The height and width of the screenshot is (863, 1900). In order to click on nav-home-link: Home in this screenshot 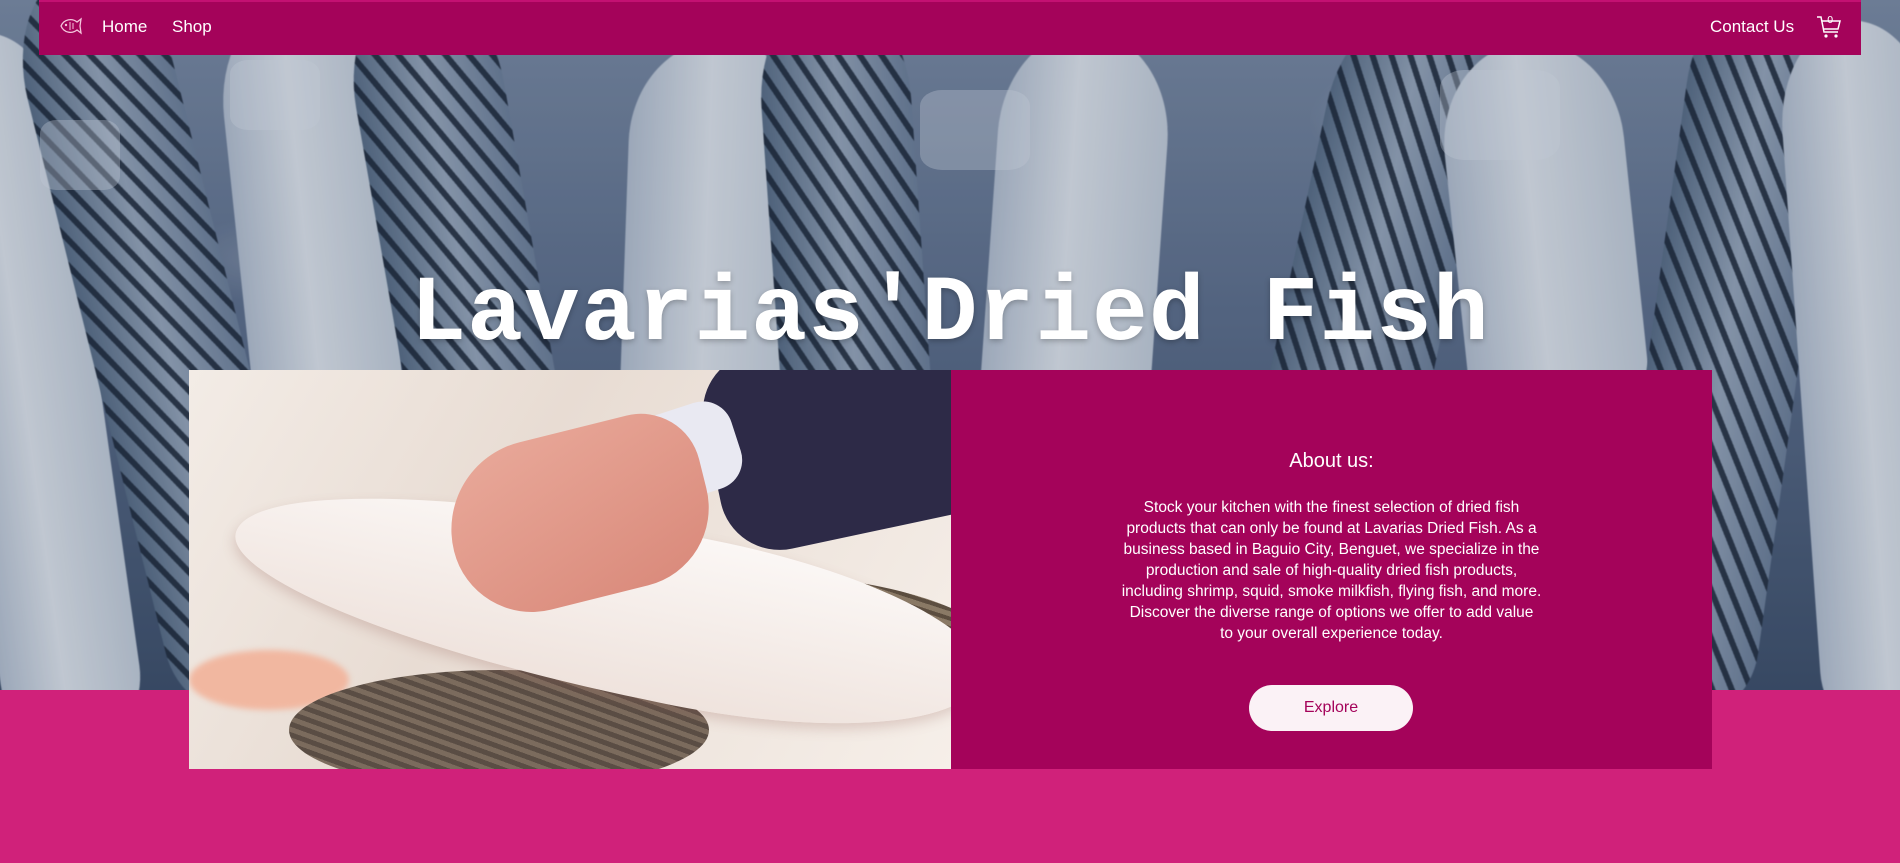, I will do `click(124, 27)`.